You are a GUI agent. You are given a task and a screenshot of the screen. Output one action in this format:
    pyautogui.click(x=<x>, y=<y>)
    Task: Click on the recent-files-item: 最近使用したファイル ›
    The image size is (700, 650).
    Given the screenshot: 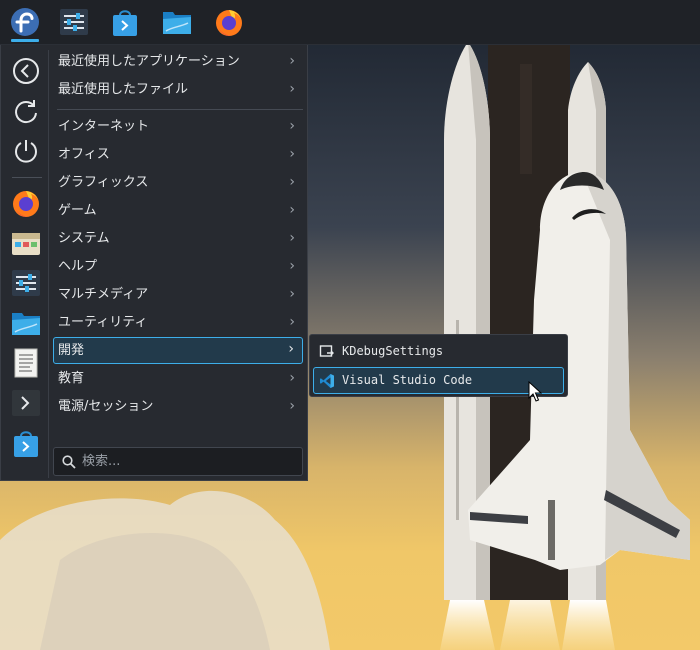 What is the action you would take?
    pyautogui.click(x=178, y=89)
    